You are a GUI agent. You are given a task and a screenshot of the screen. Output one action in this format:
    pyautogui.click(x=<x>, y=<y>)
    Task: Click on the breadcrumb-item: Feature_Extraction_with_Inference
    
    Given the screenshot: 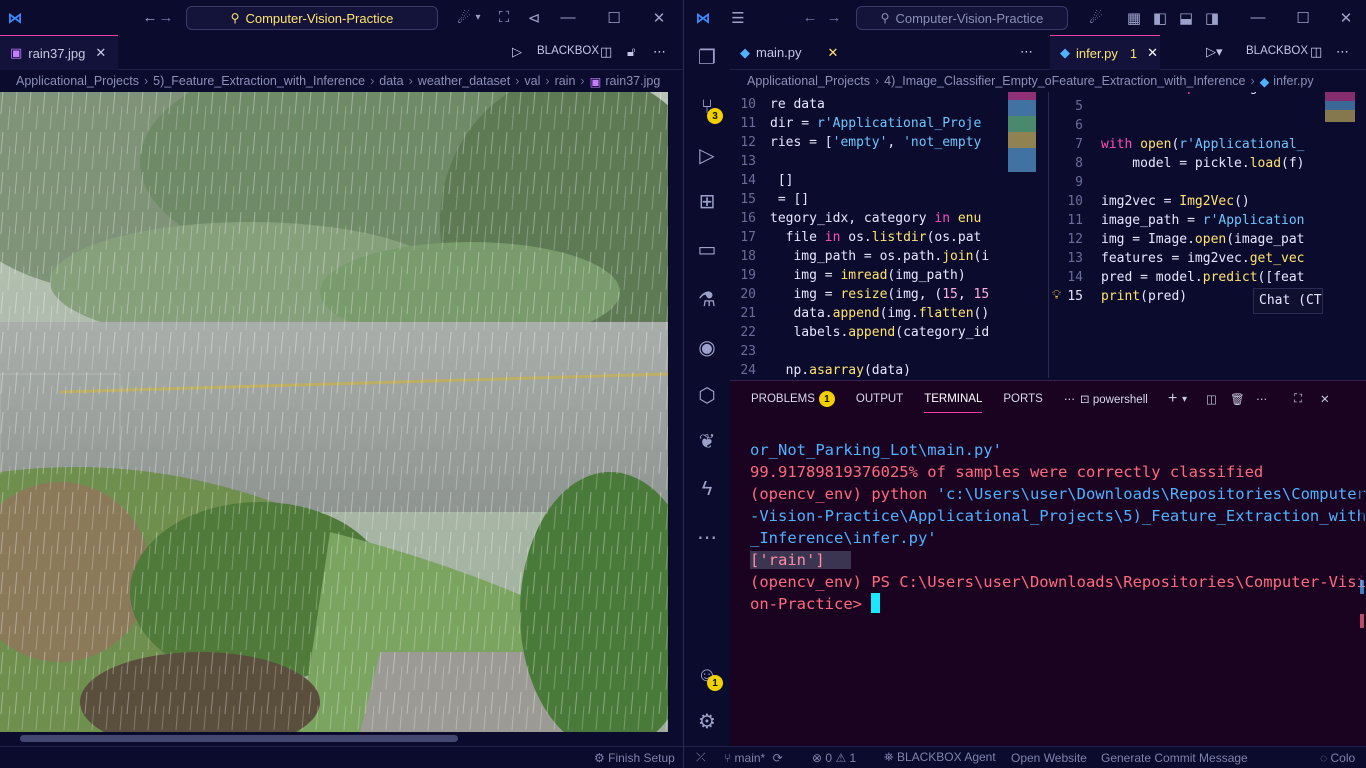 What is the action you would take?
    pyautogui.click(x=1149, y=81)
    